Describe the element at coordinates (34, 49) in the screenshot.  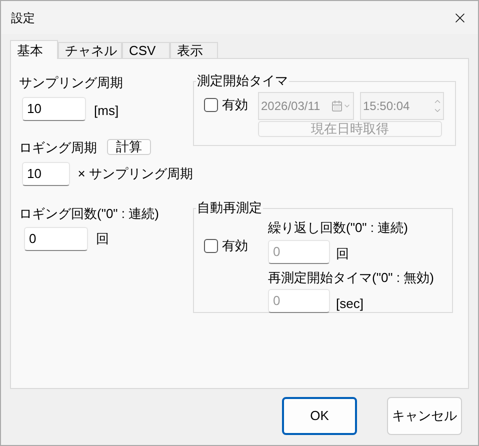
I see `tab: 基本` at that location.